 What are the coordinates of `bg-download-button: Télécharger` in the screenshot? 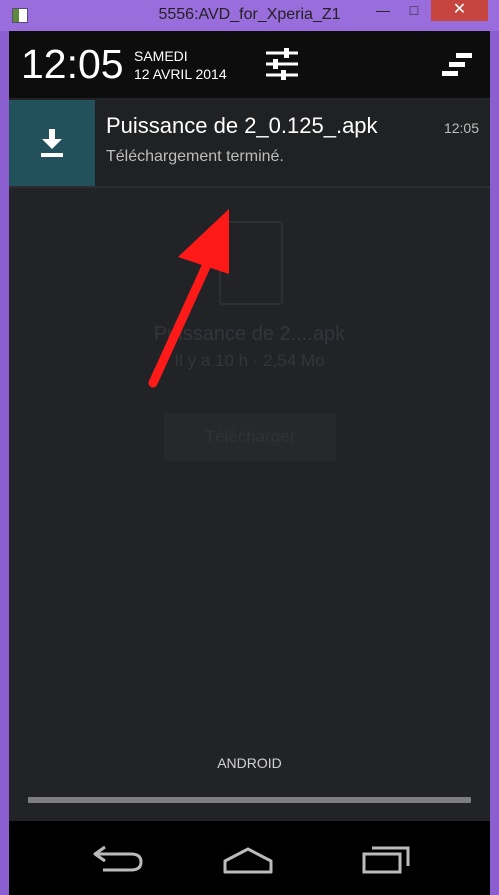 It's located at (250, 437).